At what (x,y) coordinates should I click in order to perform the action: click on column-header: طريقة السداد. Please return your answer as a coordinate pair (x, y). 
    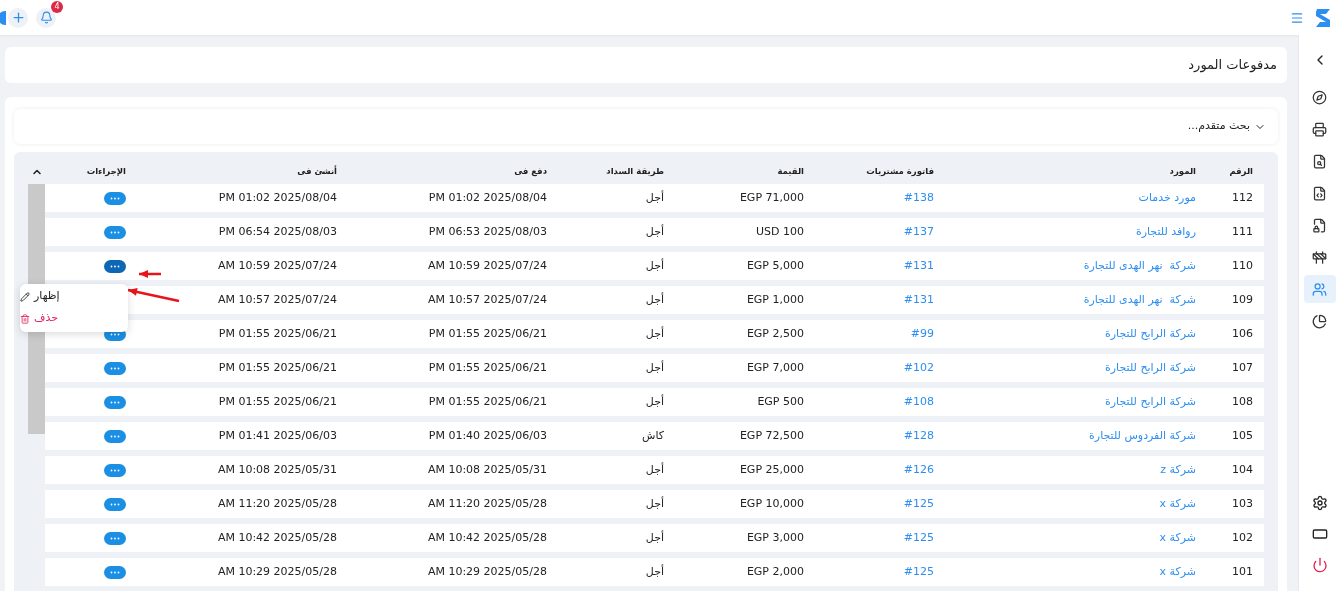
    Looking at the image, I should click on (635, 171).